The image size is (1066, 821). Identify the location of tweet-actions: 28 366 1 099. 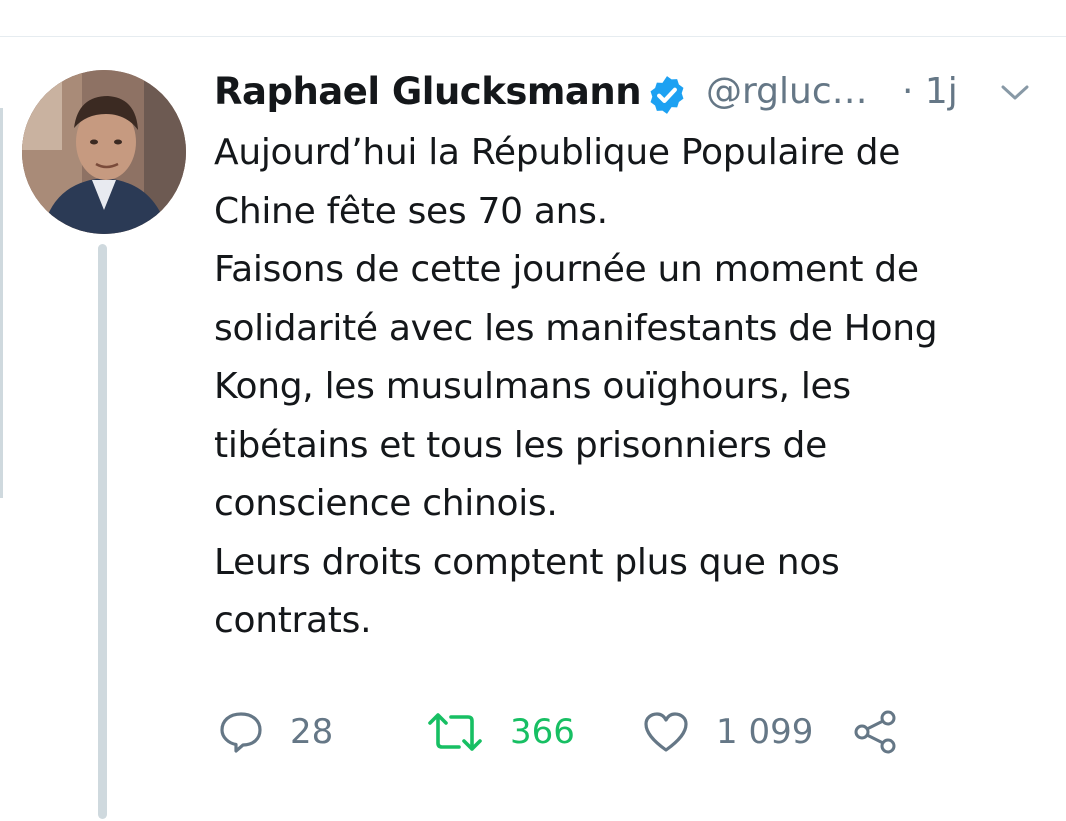
(564, 732).